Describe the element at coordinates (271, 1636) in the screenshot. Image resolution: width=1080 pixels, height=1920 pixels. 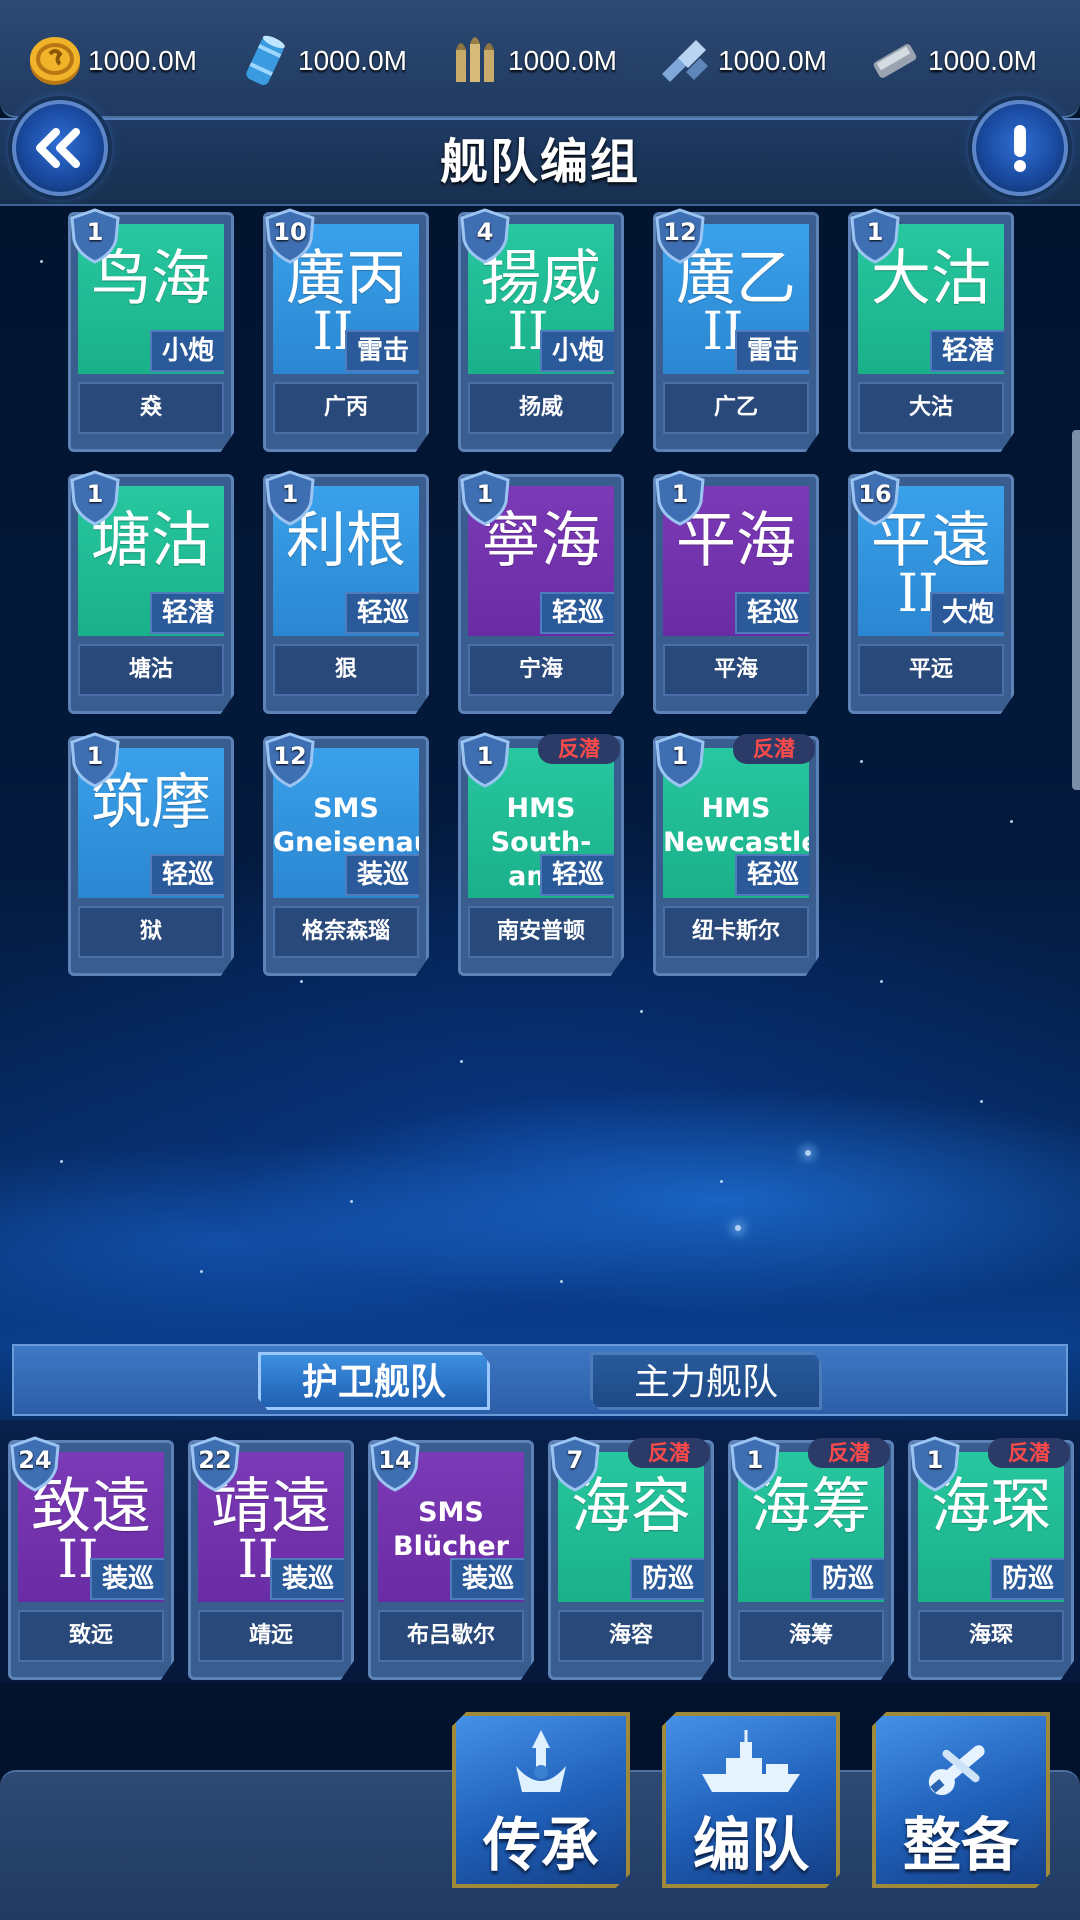
I see `ship-name: 靖远` at that location.